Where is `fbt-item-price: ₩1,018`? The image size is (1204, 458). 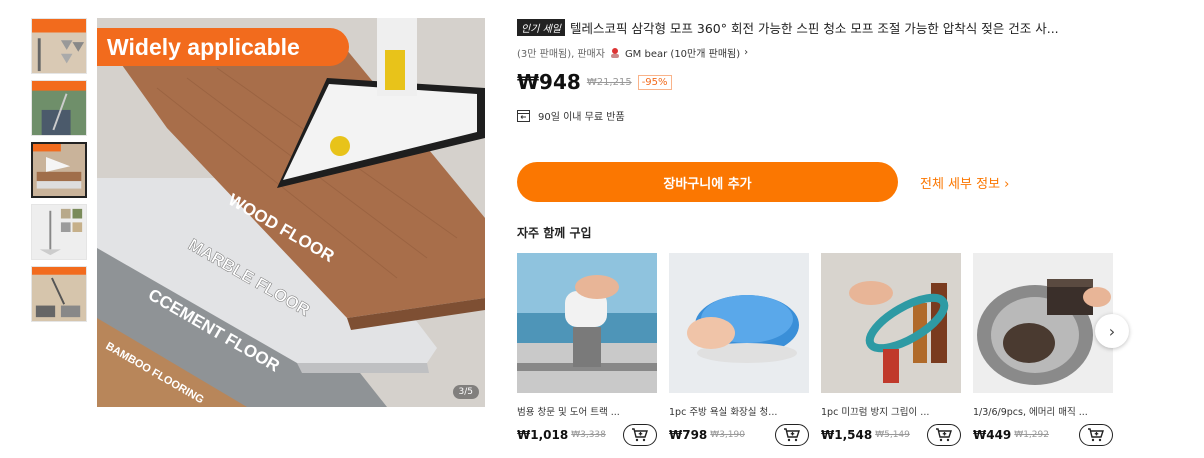 fbt-item-price: ₩1,018 is located at coordinates (543, 435).